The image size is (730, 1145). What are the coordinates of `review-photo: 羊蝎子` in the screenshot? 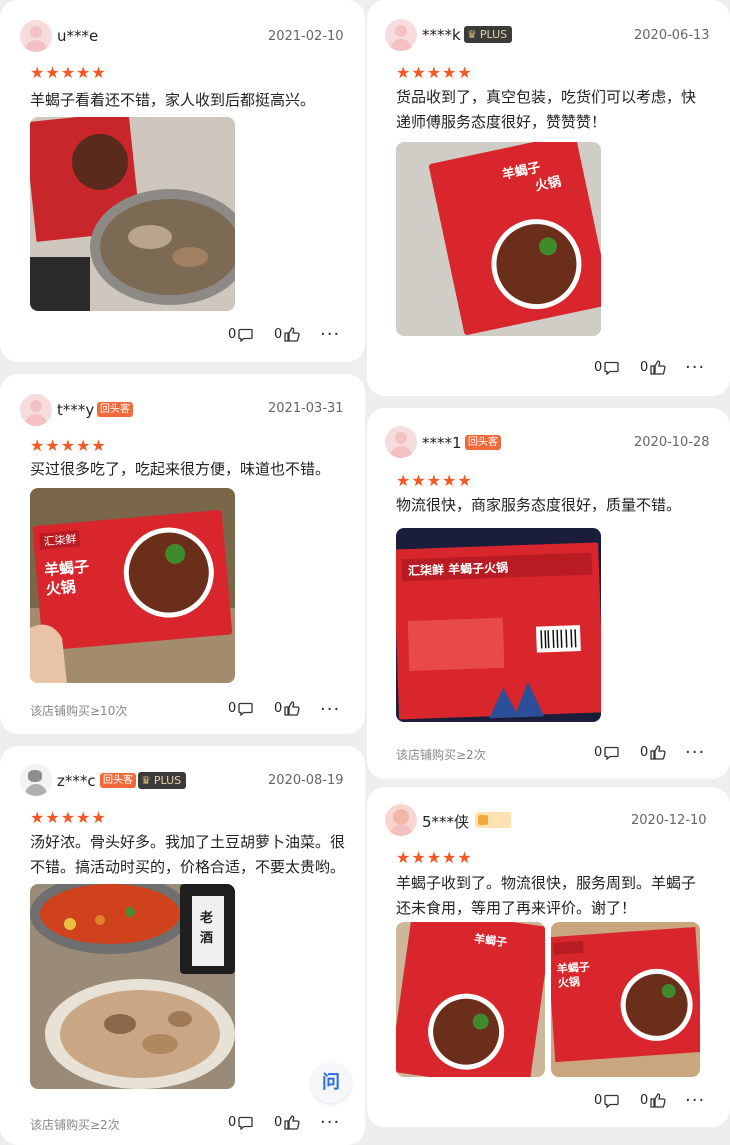 It's located at (470, 999).